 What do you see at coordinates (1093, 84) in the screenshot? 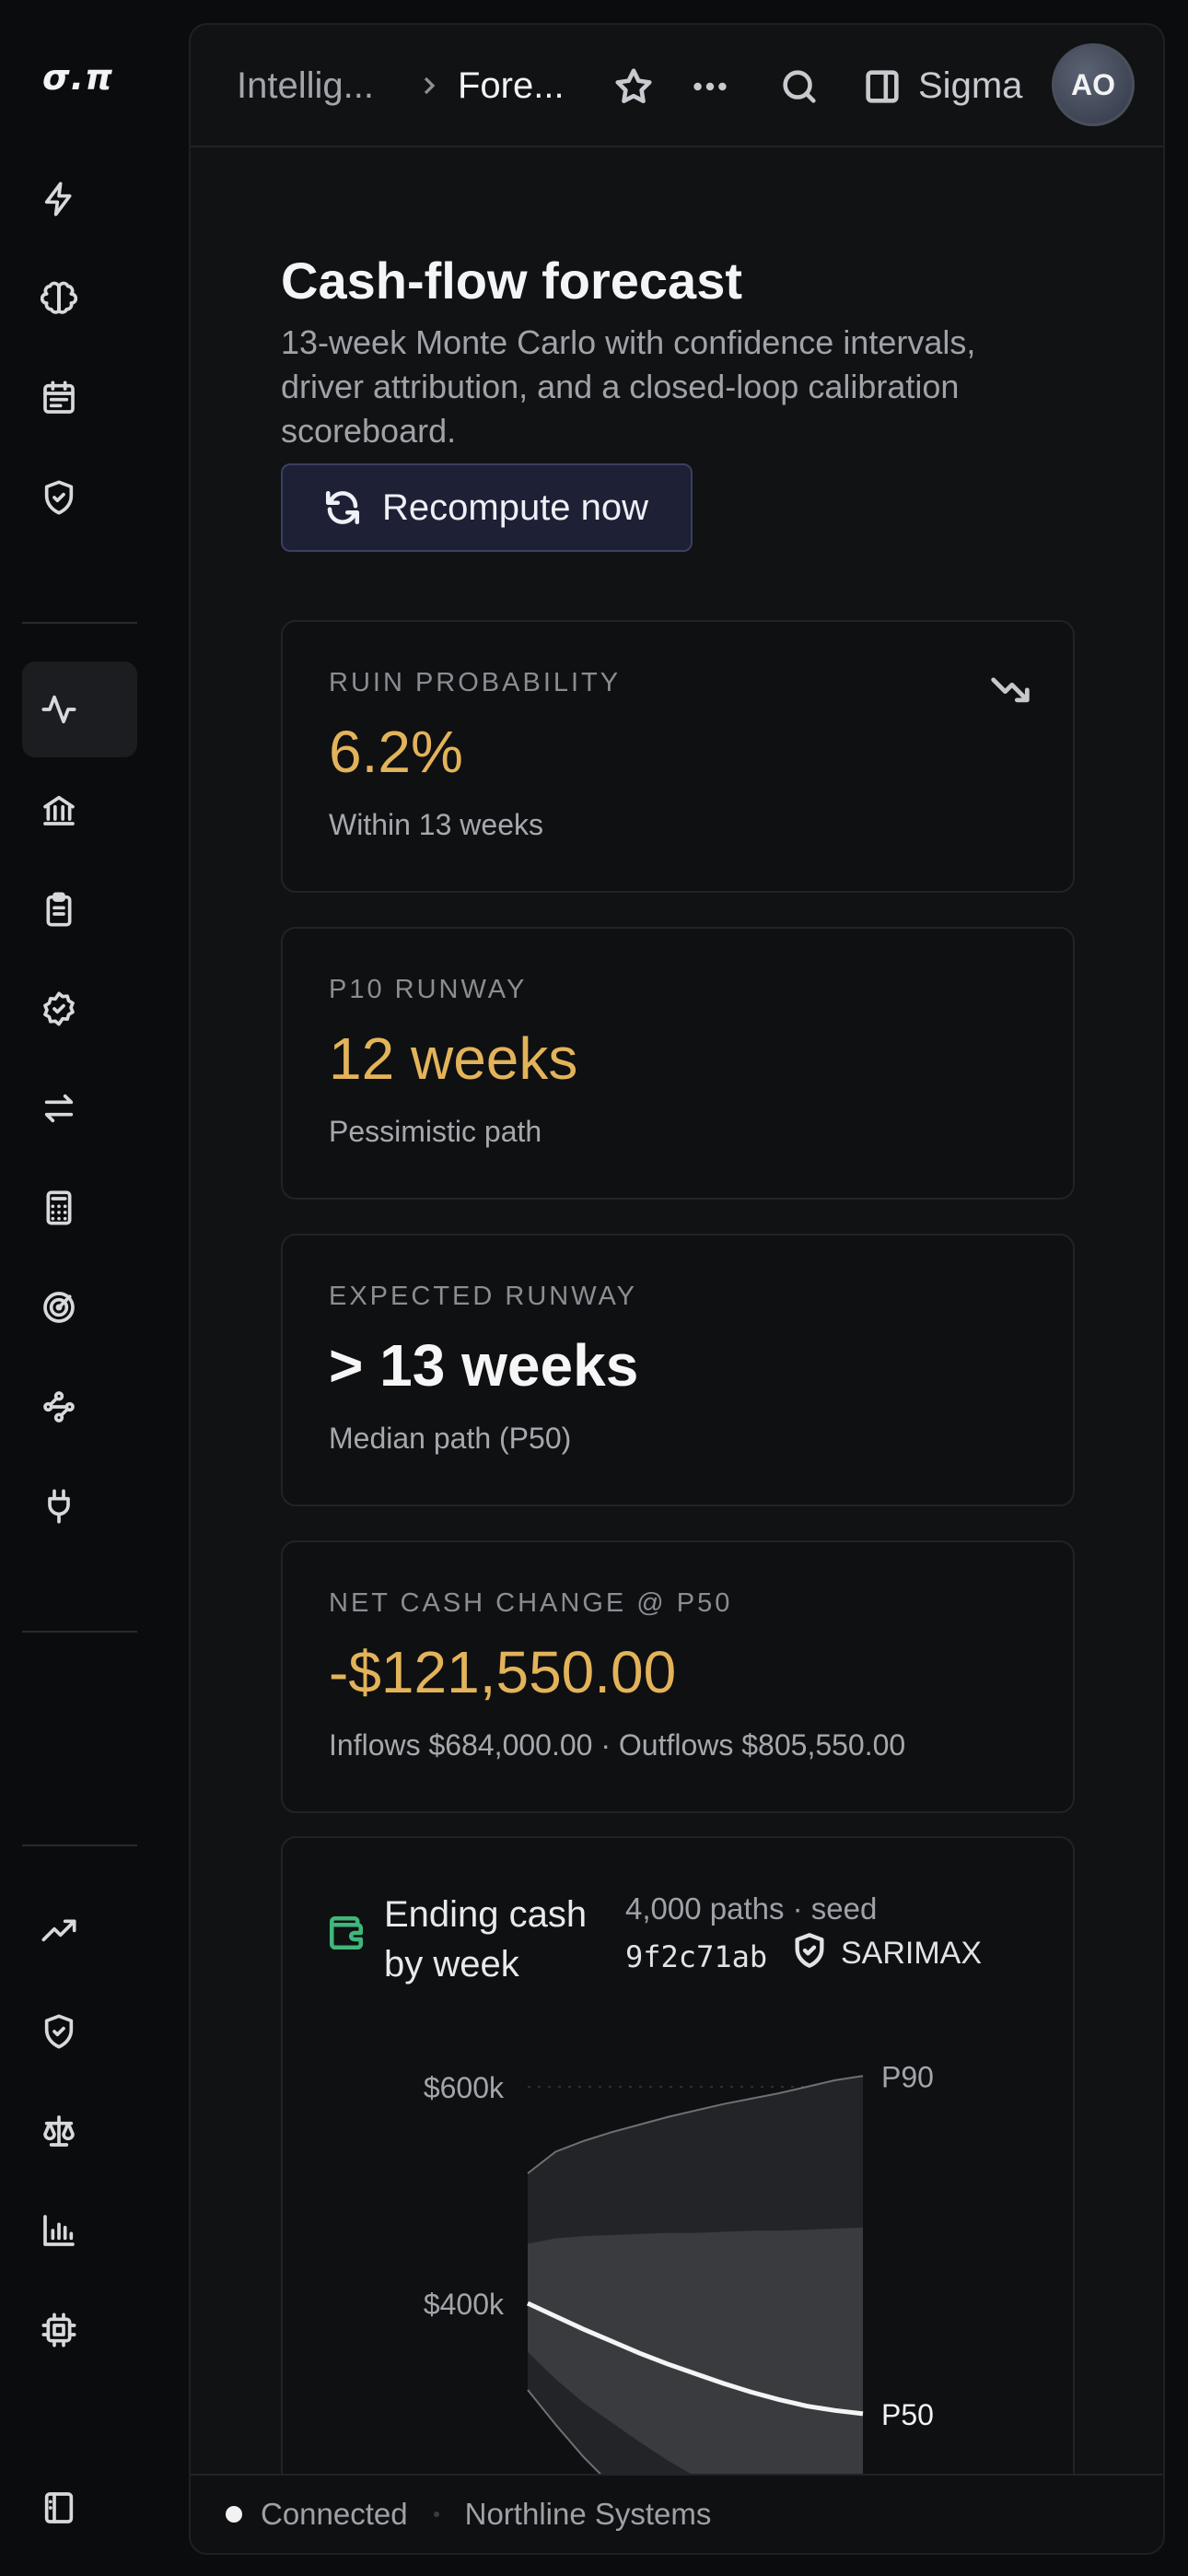
I see `avatar: AO` at bounding box center [1093, 84].